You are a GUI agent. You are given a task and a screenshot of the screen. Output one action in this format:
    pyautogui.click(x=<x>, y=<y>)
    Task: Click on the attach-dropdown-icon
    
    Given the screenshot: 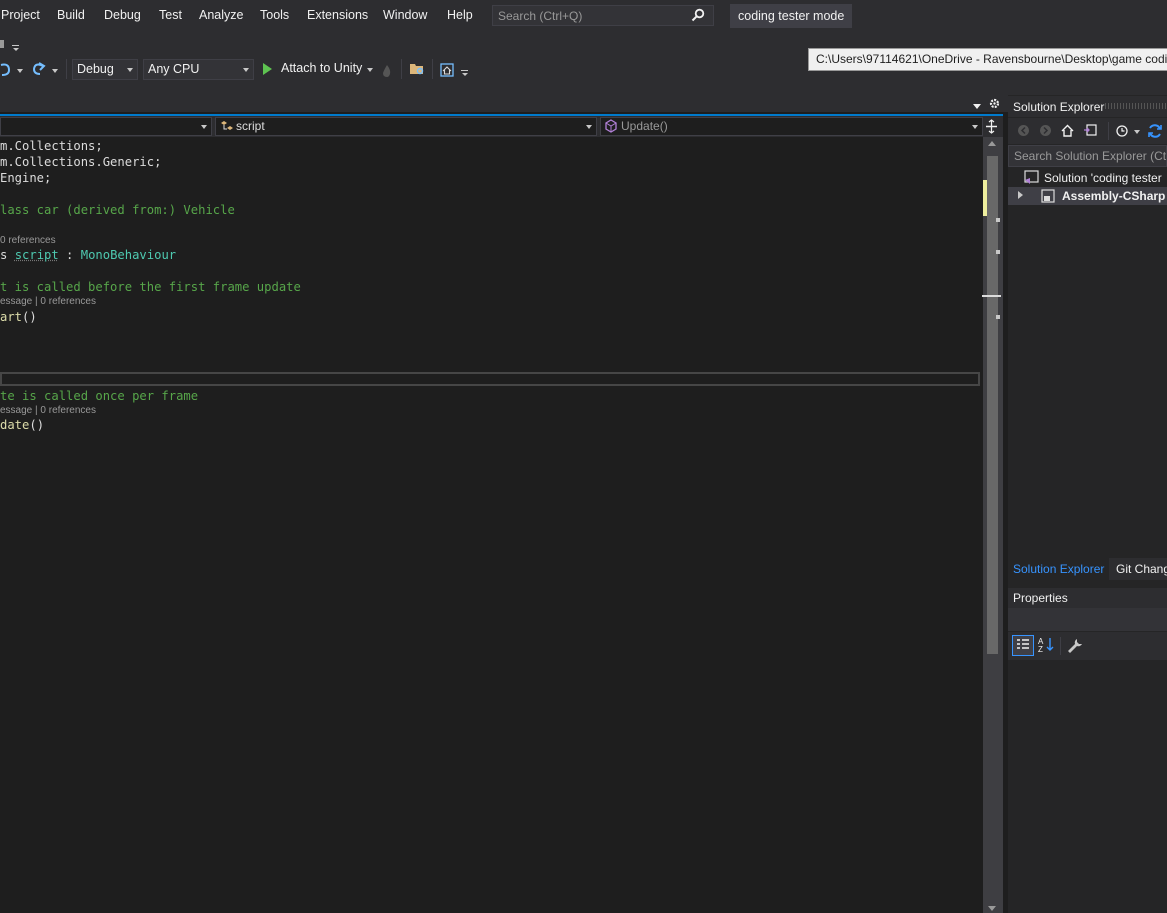 What is the action you would take?
    pyautogui.click(x=370, y=70)
    